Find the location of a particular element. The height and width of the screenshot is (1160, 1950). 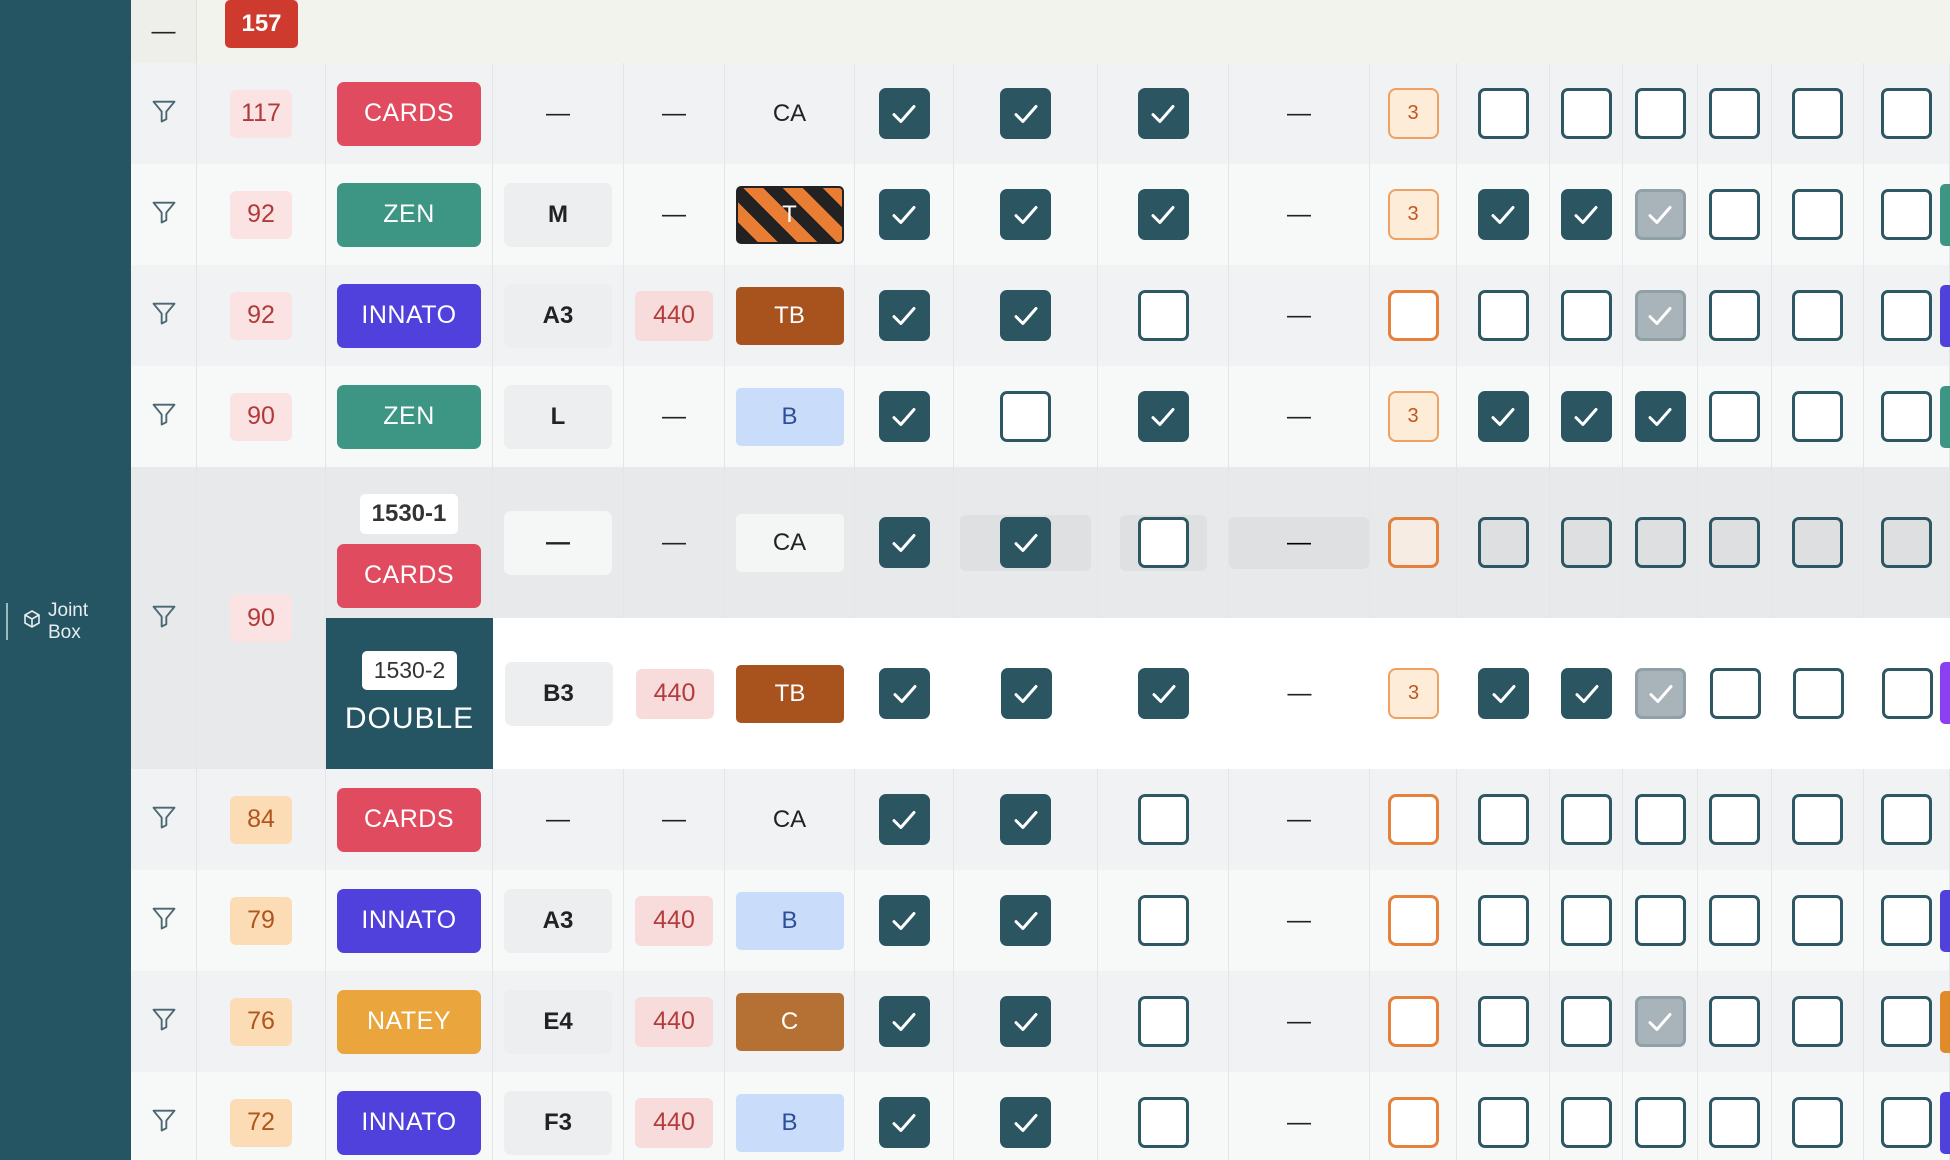

sidebar-item-joint-box: Joint Box is located at coordinates (66, 621).